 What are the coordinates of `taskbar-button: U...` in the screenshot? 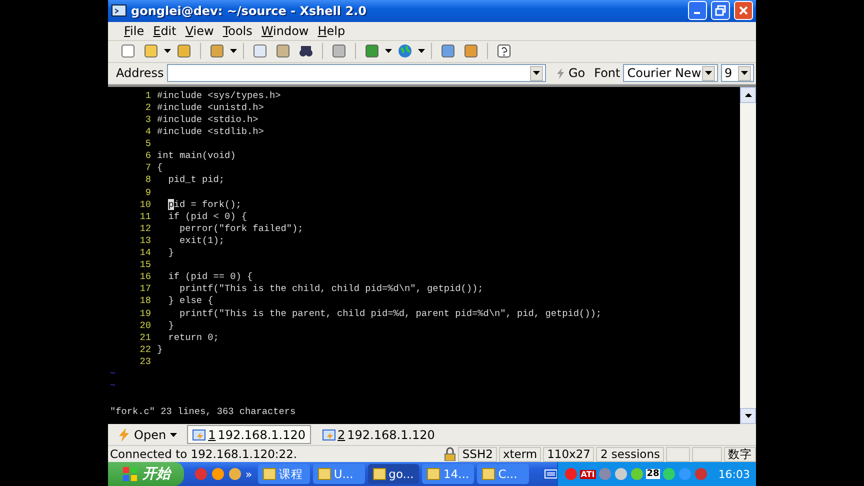 It's located at (338, 474).